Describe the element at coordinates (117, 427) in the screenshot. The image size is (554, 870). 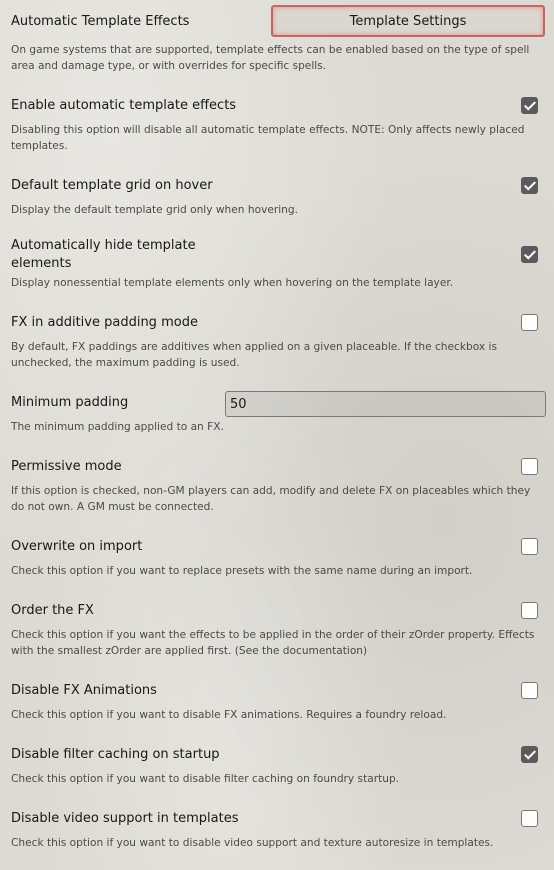
I see `setting-notes-minimum-padding: The minimum padding applied to an FX.` at that location.